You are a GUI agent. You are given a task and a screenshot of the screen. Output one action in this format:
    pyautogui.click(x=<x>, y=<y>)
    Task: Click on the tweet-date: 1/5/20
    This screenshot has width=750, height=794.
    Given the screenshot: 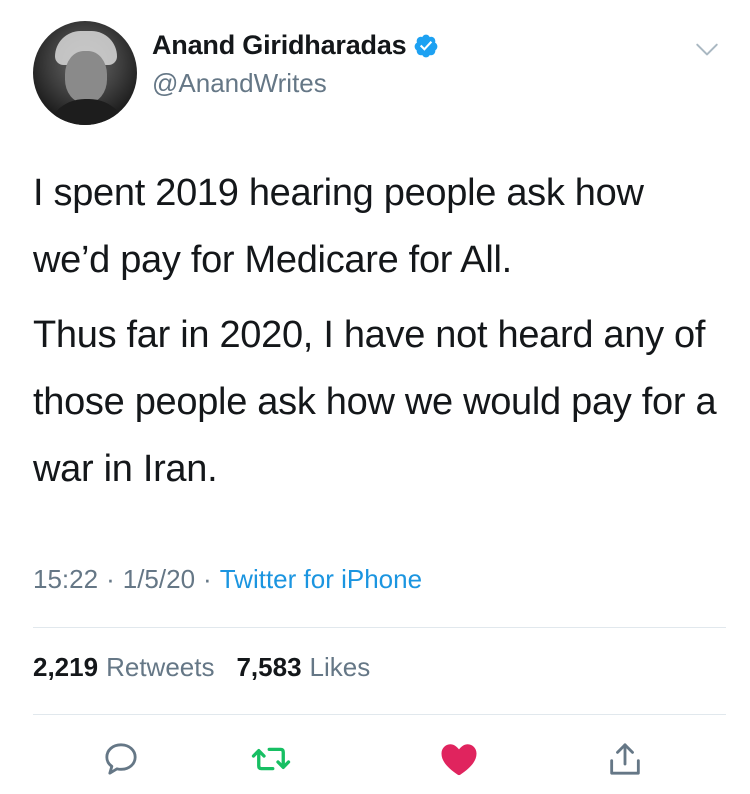 What is the action you would take?
    pyautogui.click(x=159, y=579)
    